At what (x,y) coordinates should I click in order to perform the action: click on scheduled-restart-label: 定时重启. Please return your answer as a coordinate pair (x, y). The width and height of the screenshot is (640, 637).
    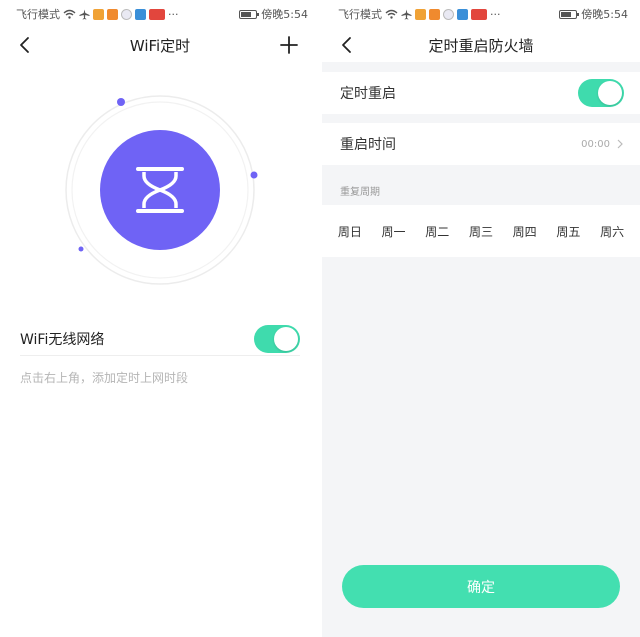
    Looking at the image, I should click on (368, 94).